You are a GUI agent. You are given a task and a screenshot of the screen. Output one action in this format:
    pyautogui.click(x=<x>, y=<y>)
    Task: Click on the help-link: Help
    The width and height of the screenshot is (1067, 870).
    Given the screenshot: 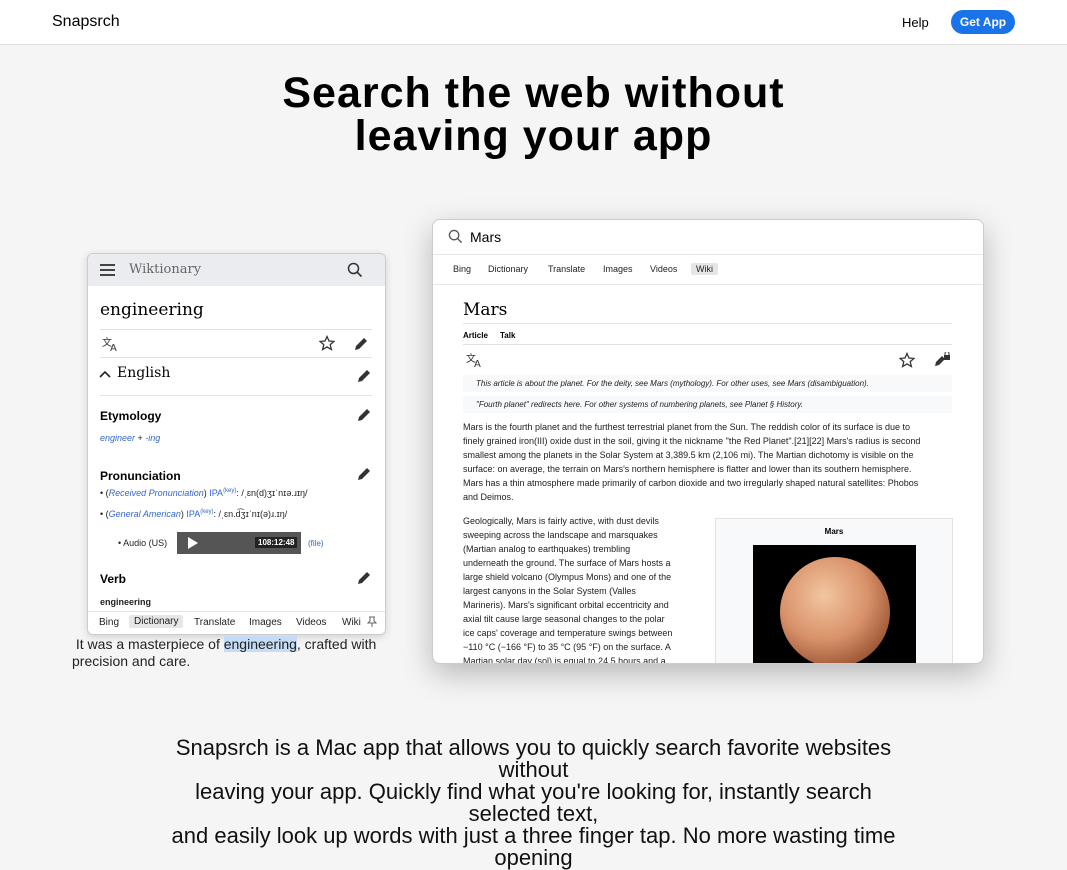 What is the action you would take?
    pyautogui.click(x=915, y=22)
    